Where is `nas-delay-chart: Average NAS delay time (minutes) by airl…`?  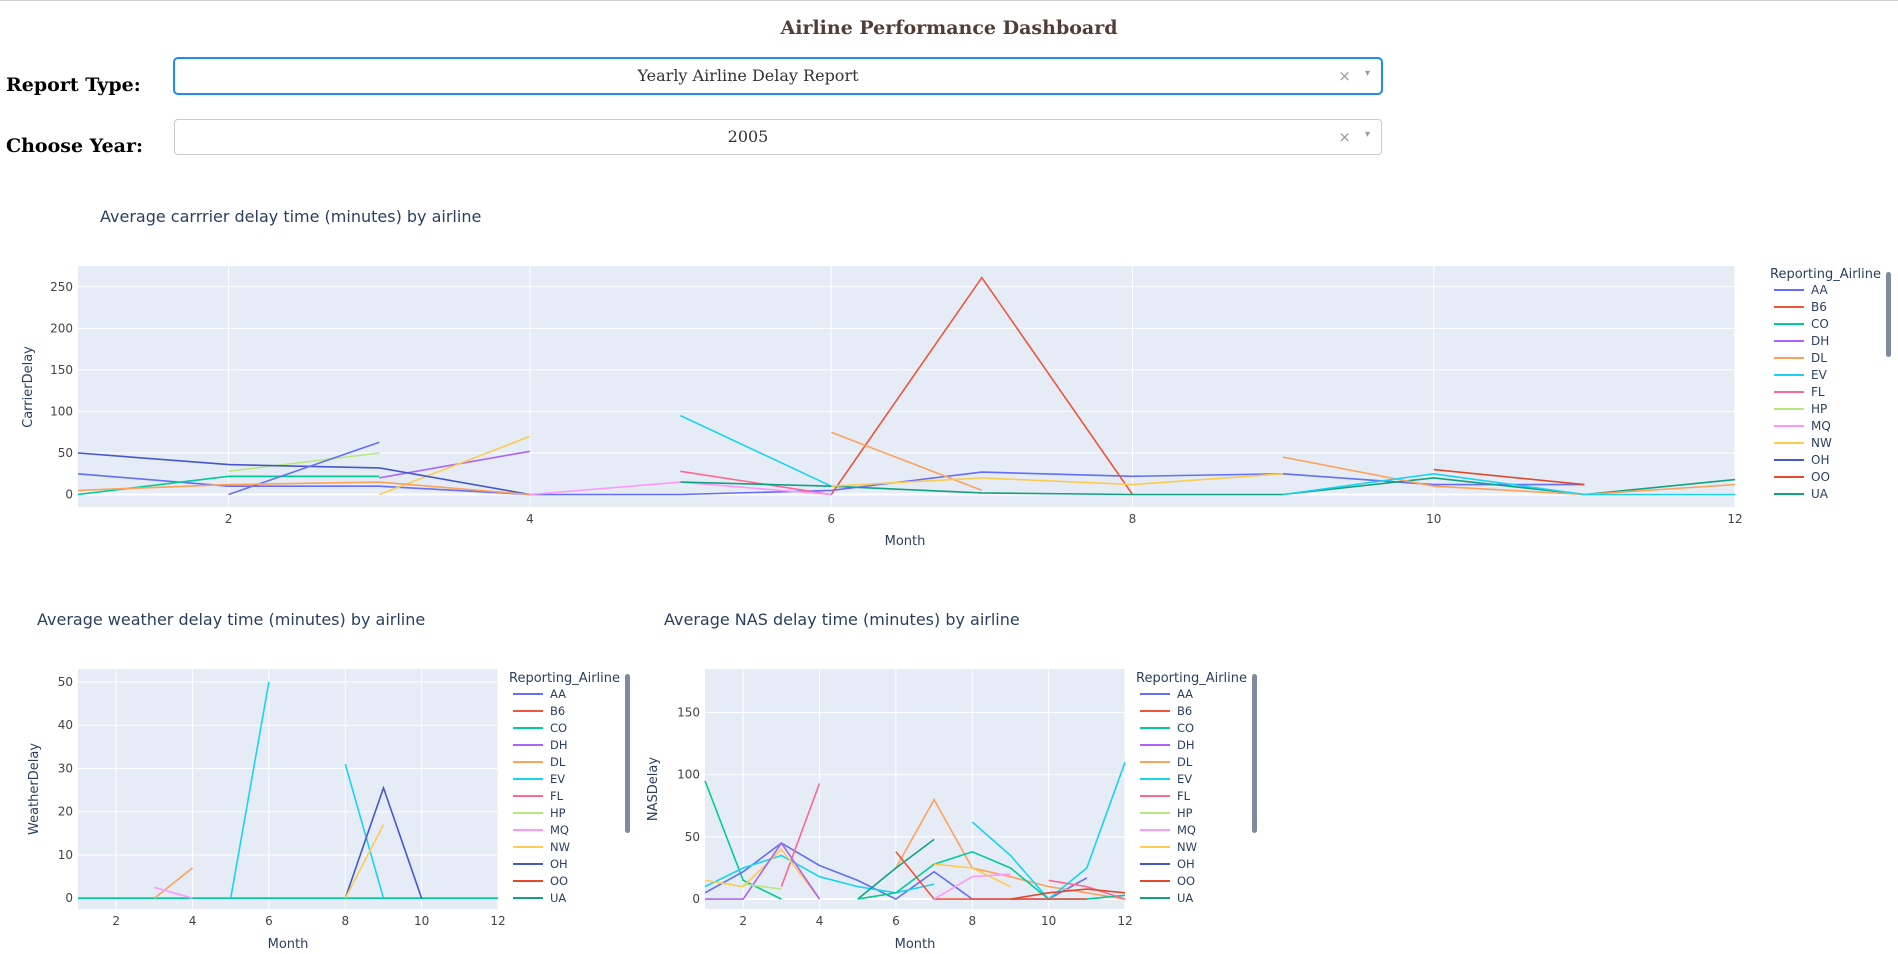
nas-delay-chart: Average NAS delay time (minutes) by airl… is located at coordinates (951, 781).